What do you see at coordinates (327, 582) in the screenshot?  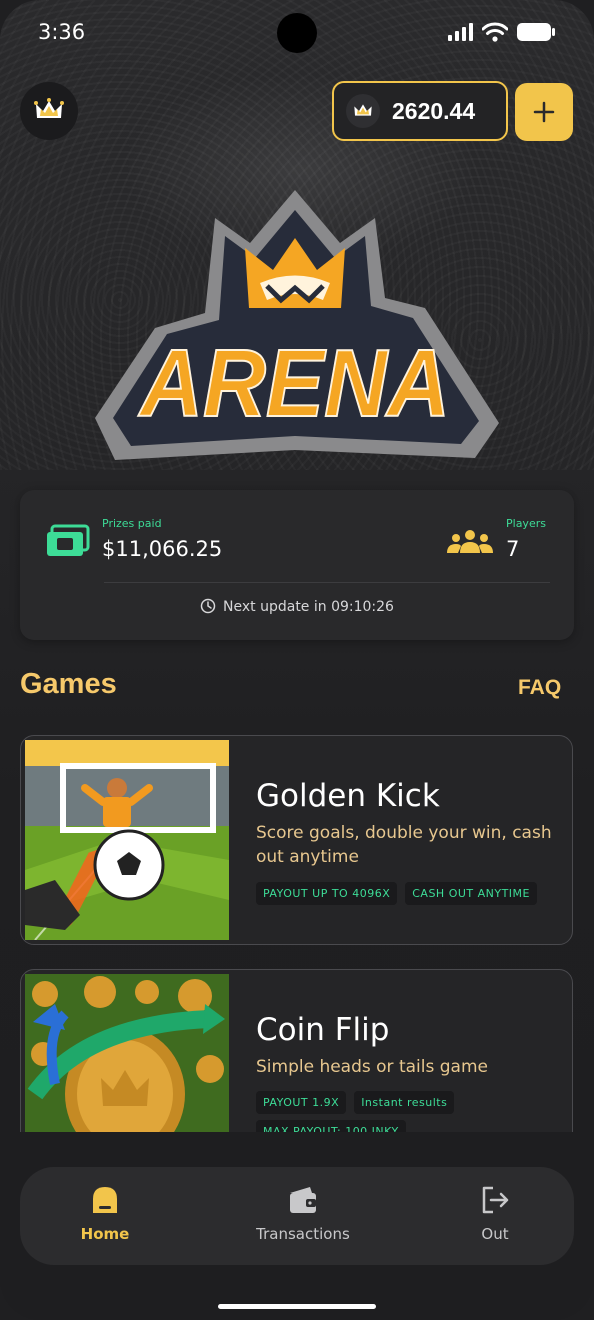 I see `stats-divider` at bounding box center [327, 582].